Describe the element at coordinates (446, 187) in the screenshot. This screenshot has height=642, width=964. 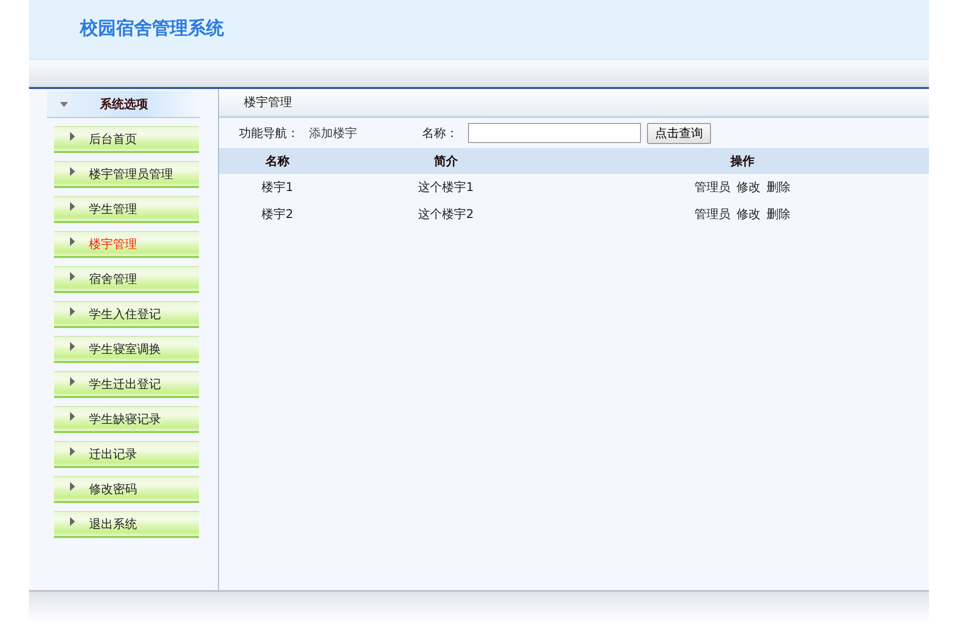
I see `table-cell: 这个楼宇1` at that location.